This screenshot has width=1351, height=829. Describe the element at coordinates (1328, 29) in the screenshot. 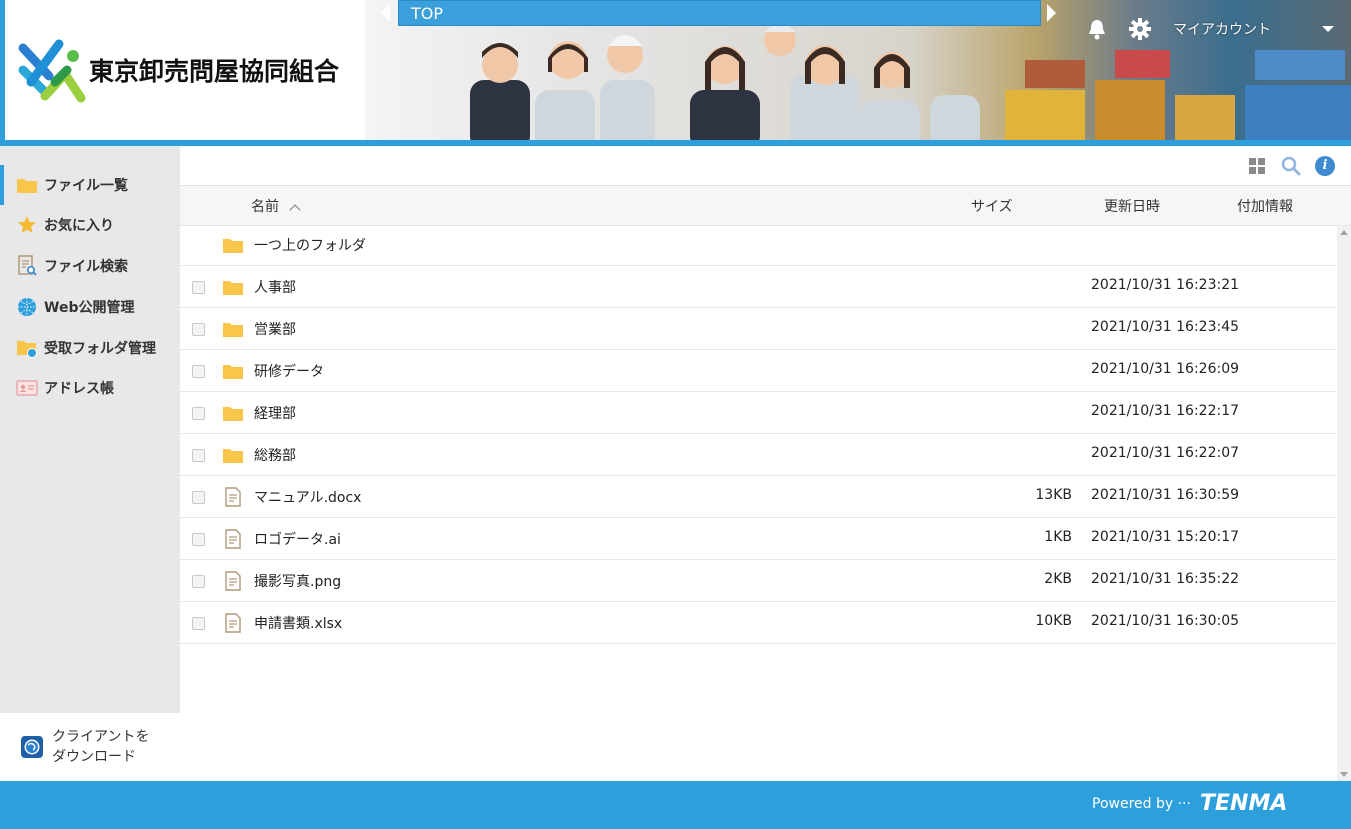

I see `chevron-down-icon` at that location.